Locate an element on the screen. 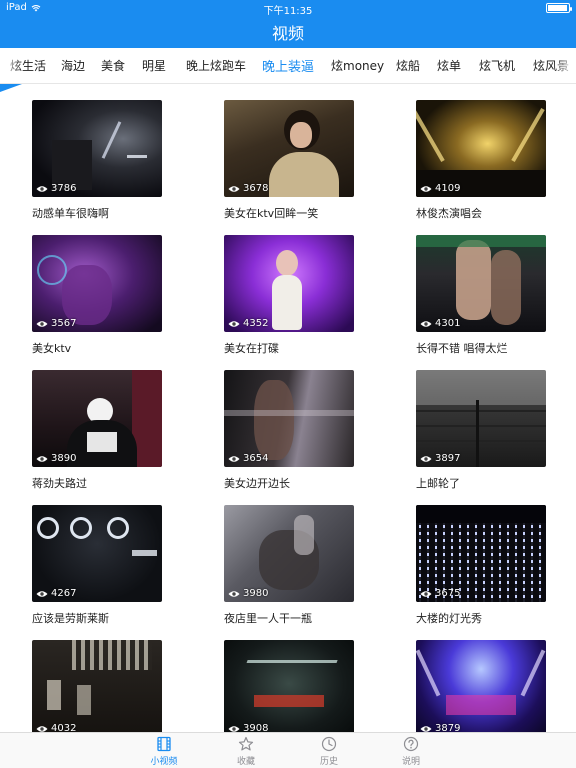 This screenshot has height=768, width=576. category-tab: 海边 is located at coordinates (73, 65).